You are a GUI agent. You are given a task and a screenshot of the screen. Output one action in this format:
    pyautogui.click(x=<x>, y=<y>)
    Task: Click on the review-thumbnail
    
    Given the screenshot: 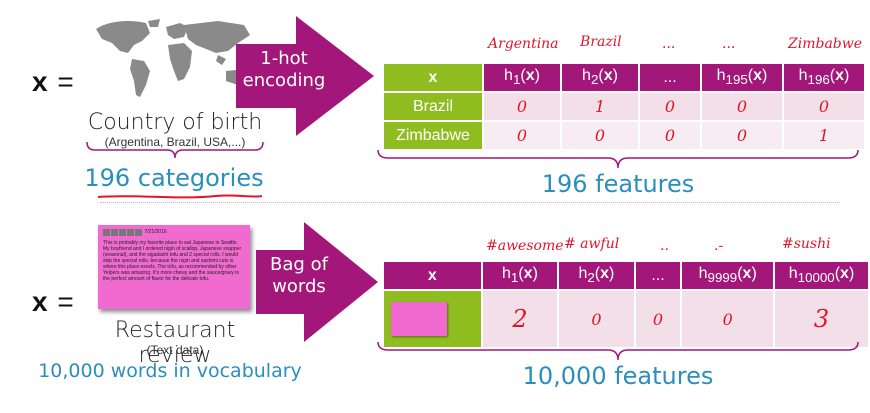 What is the action you would take?
    pyautogui.click(x=419, y=319)
    